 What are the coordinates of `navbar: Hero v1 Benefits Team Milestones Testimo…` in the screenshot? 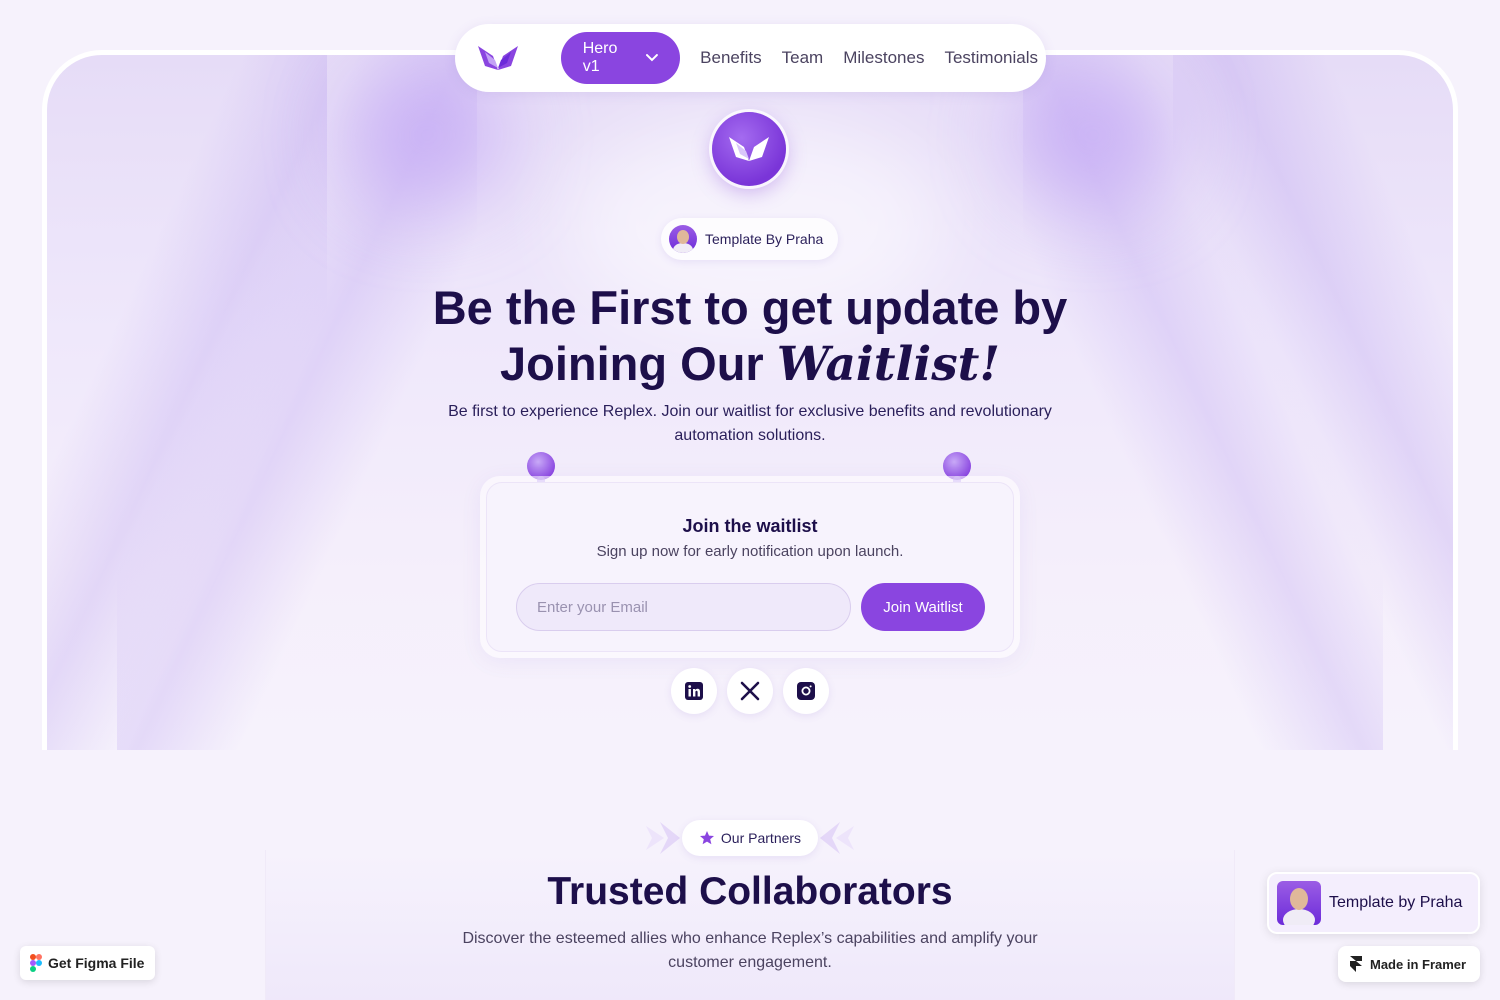 It's located at (750, 58).